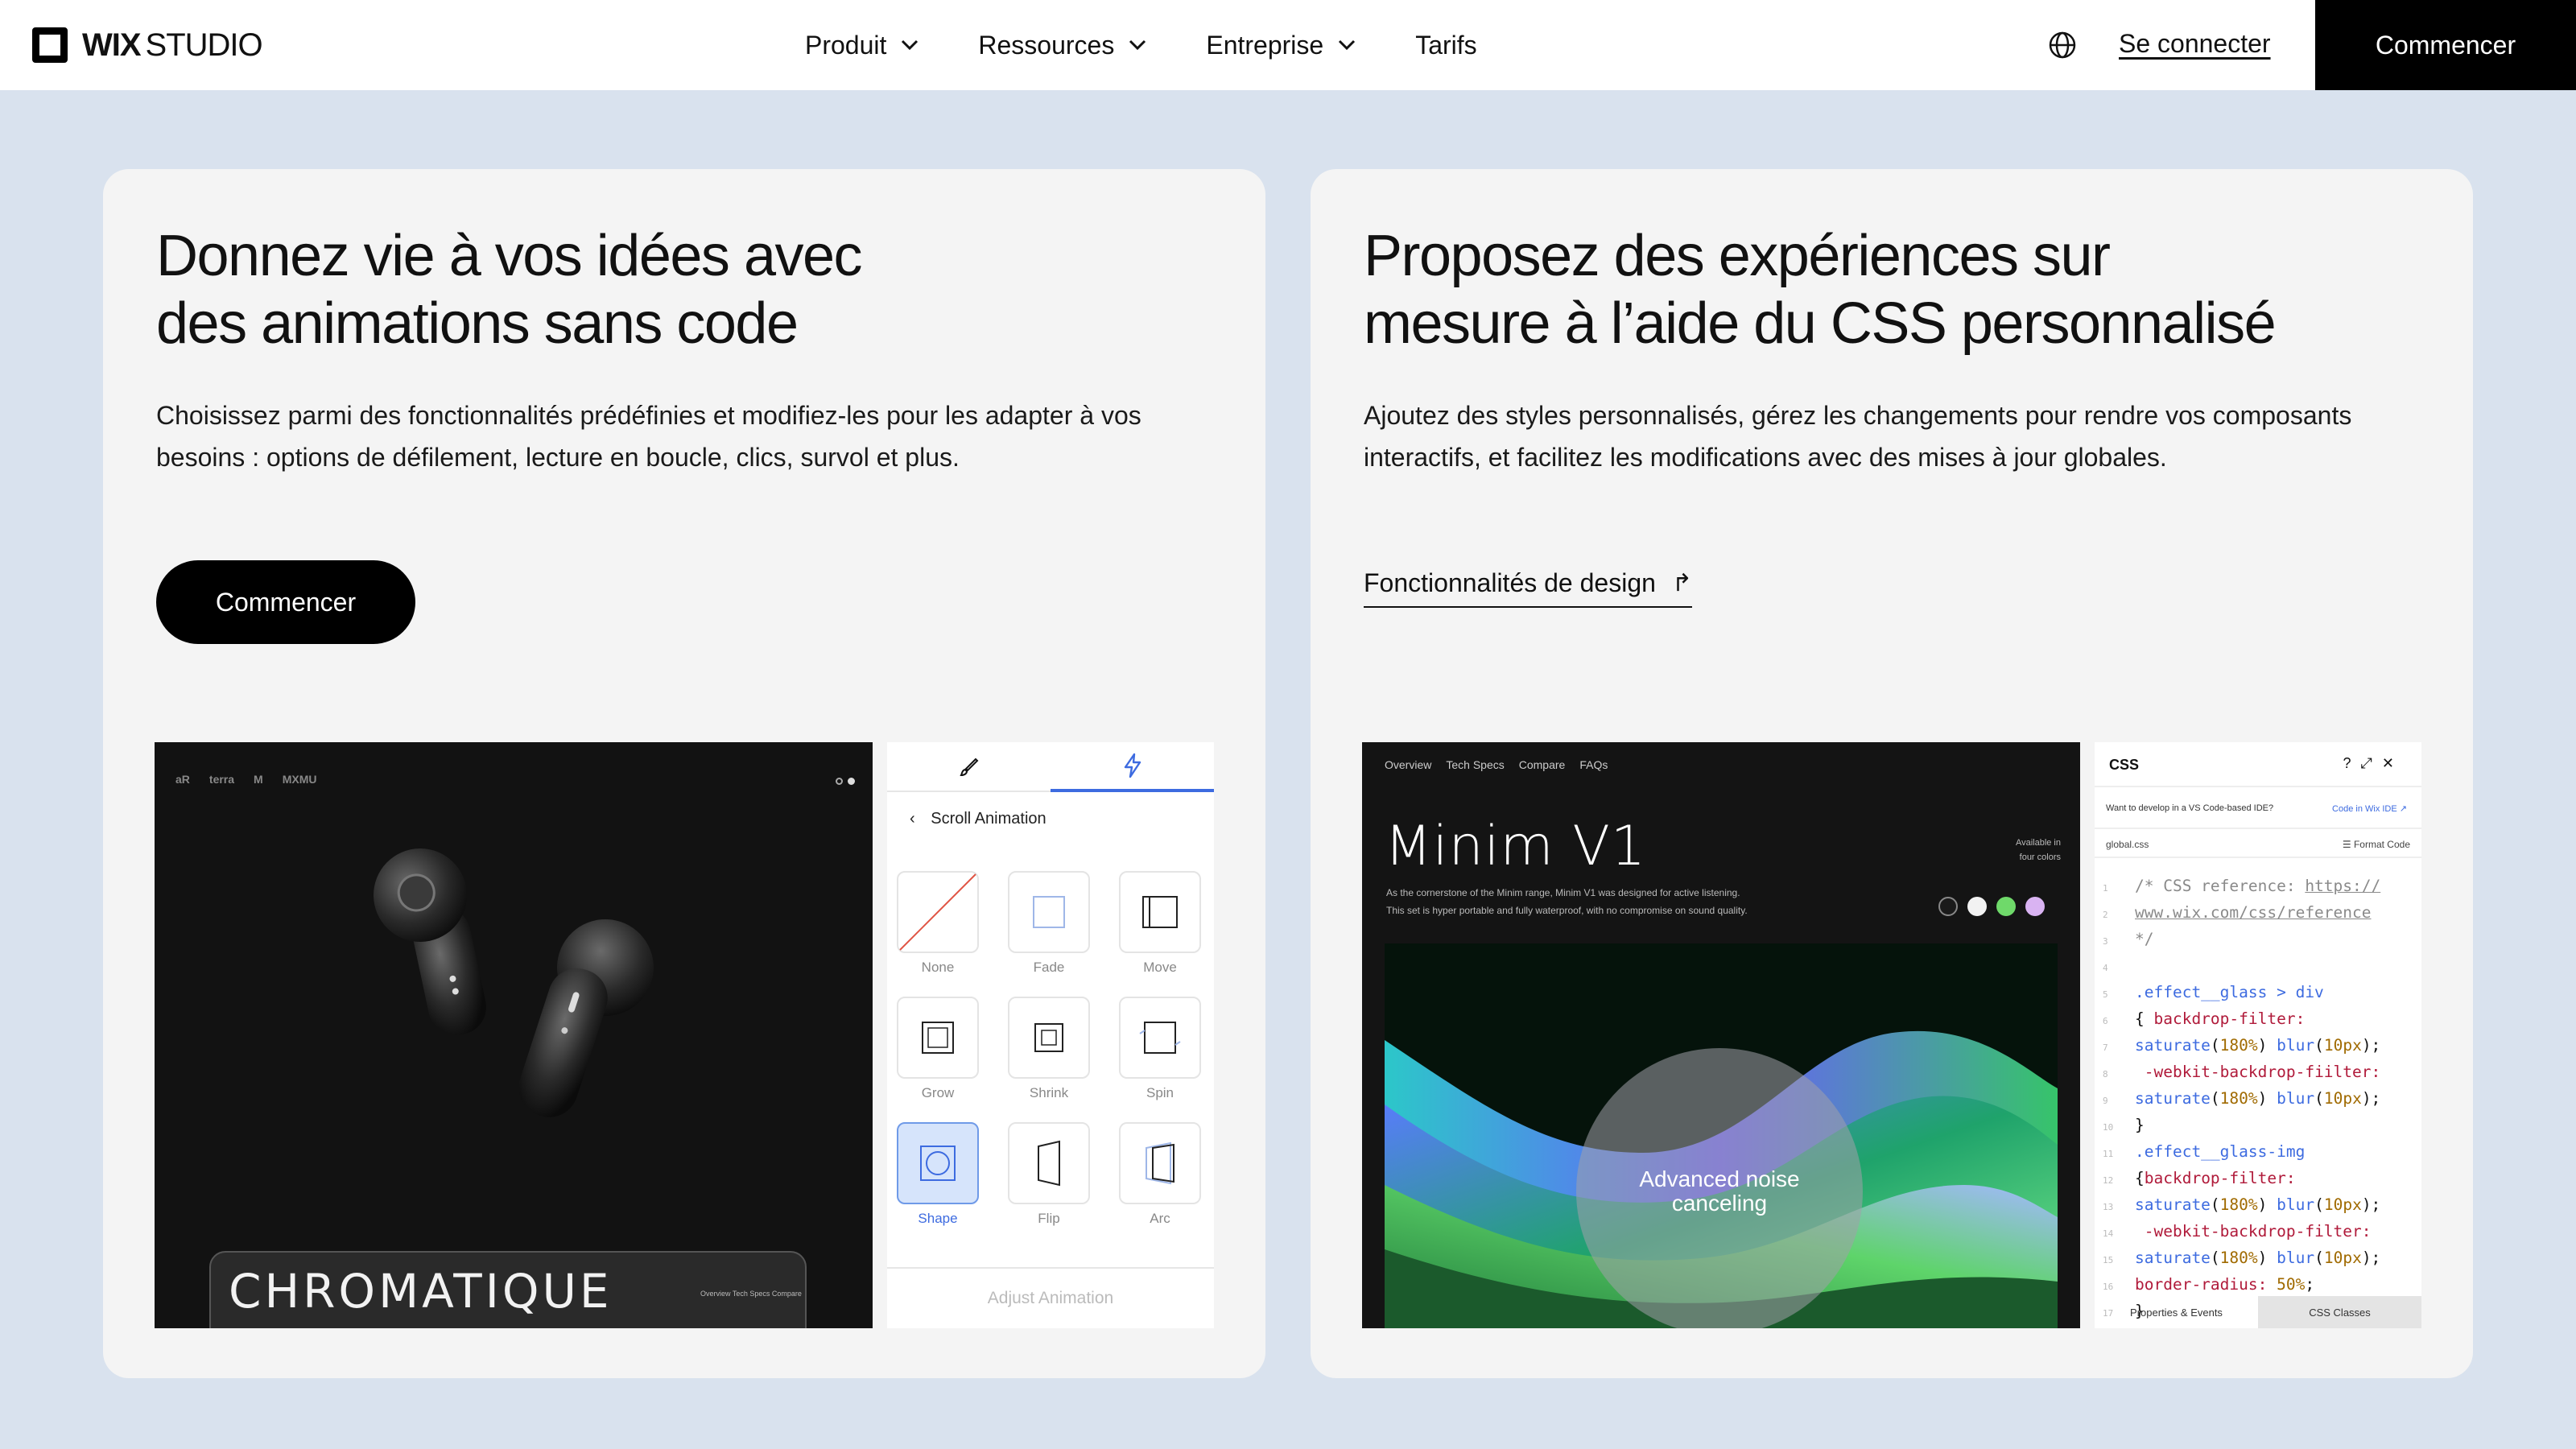  What do you see at coordinates (912, 819) in the screenshot?
I see `chevron-left-icon: ‹` at bounding box center [912, 819].